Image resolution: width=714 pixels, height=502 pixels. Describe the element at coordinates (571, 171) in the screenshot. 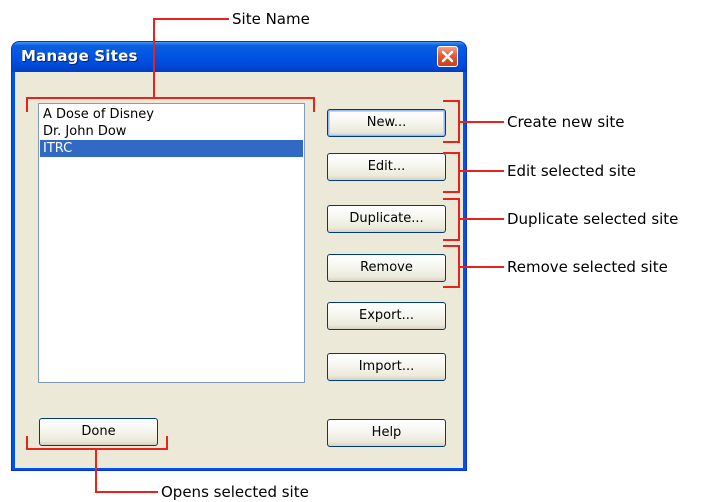

I see `edit-selected-annotation: Edit selected site` at that location.